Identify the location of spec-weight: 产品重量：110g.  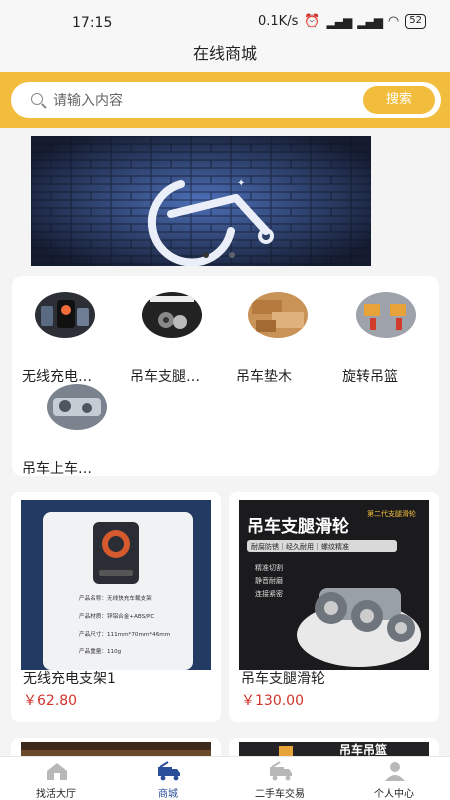
(100, 651).